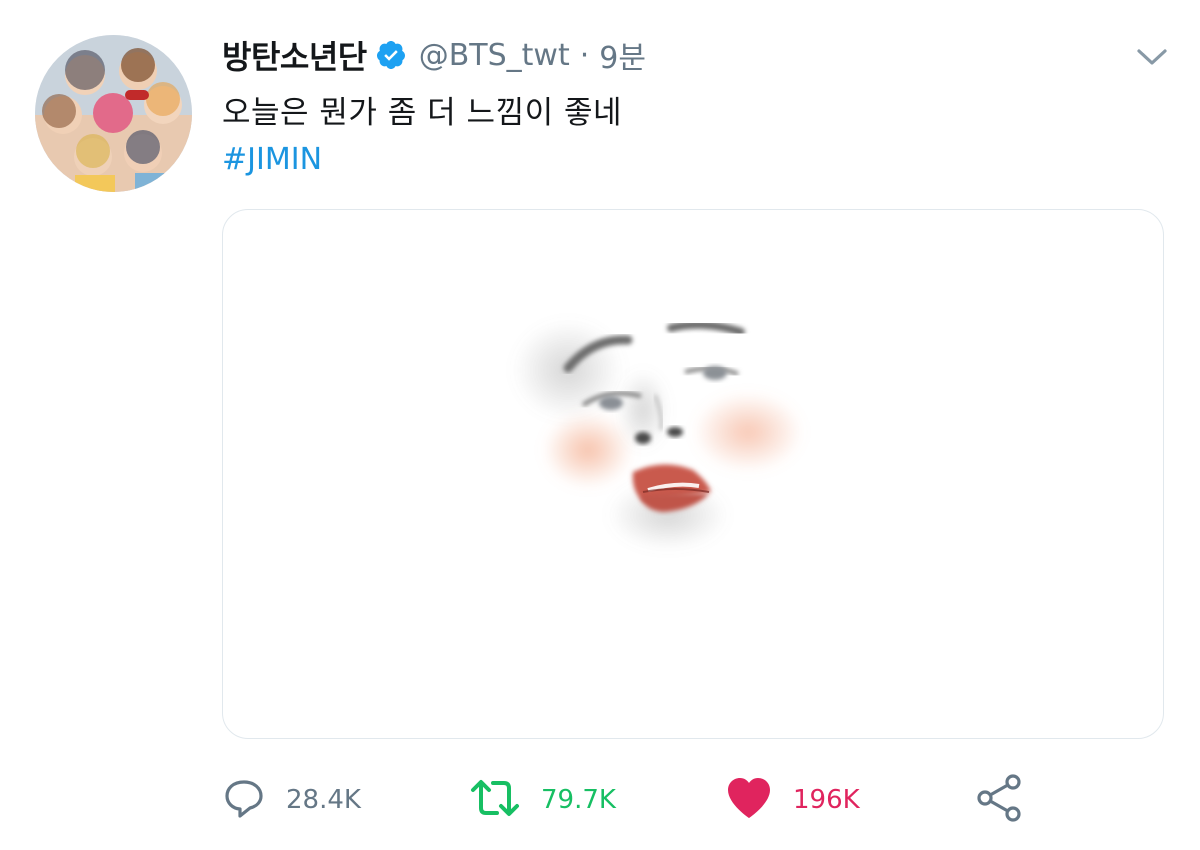  Describe the element at coordinates (578, 800) in the screenshot. I see `retweet-count: 79.7K` at that location.